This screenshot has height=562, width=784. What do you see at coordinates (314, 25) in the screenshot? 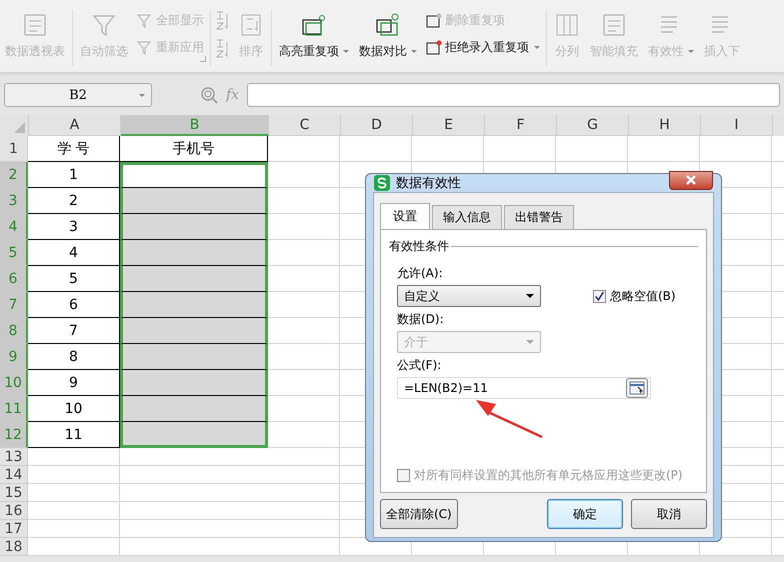
I see `highlight-icon` at bounding box center [314, 25].